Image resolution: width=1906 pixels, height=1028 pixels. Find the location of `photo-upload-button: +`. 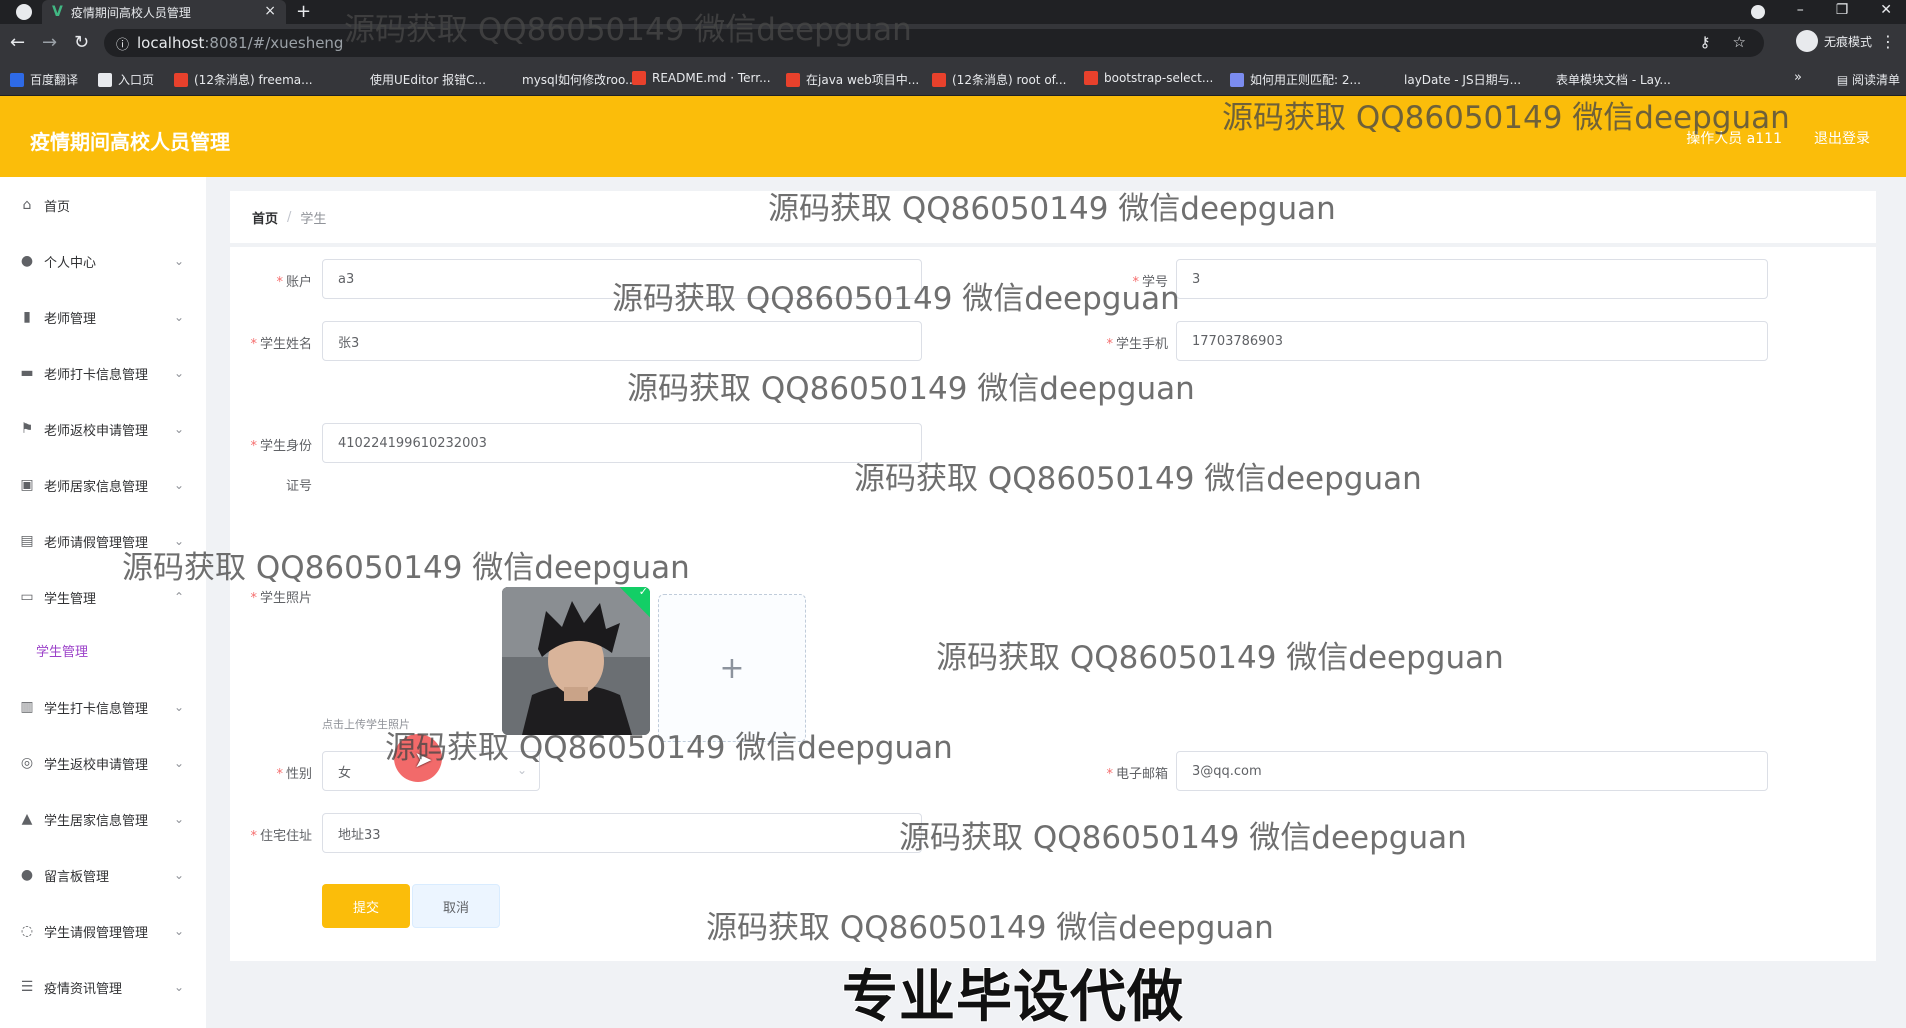

photo-upload-button: + is located at coordinates (732, 668).